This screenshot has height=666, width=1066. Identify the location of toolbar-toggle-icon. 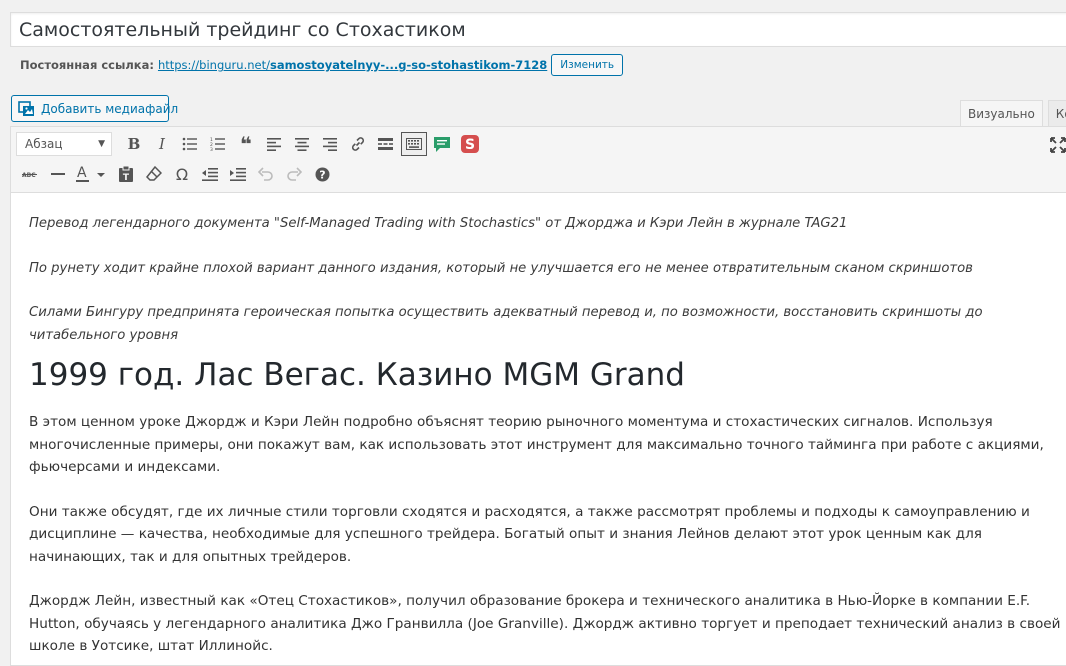
(414, 144).